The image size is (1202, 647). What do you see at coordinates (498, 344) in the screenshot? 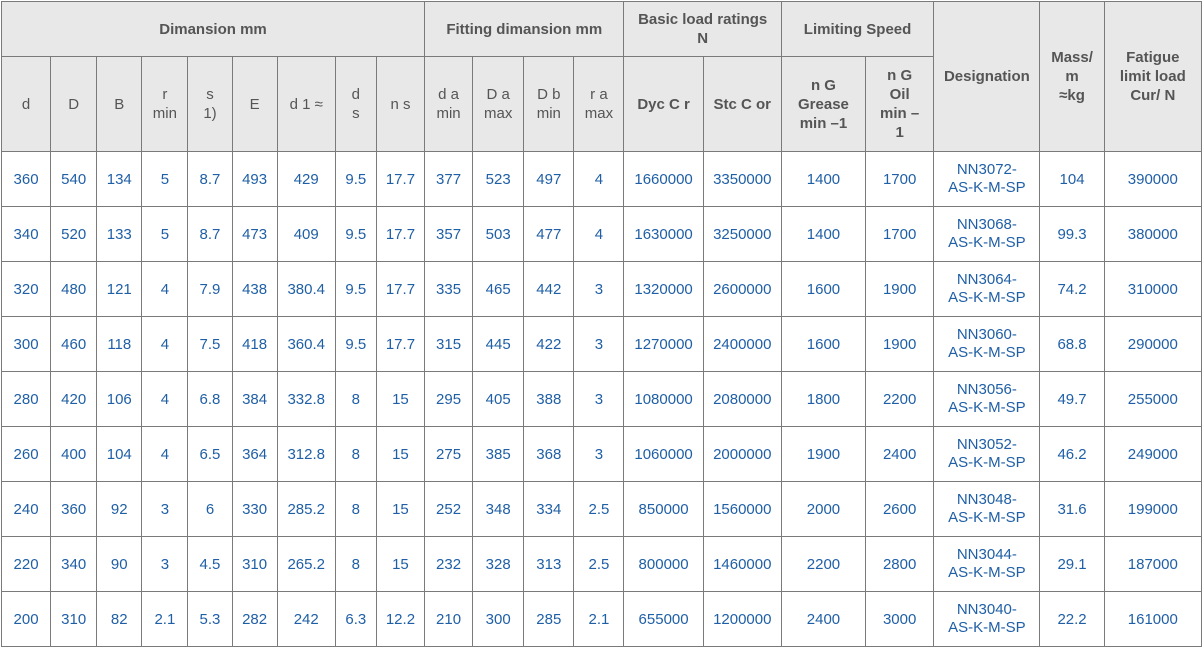
I see `cell-Da: 445` at bounding box center [498, 344].